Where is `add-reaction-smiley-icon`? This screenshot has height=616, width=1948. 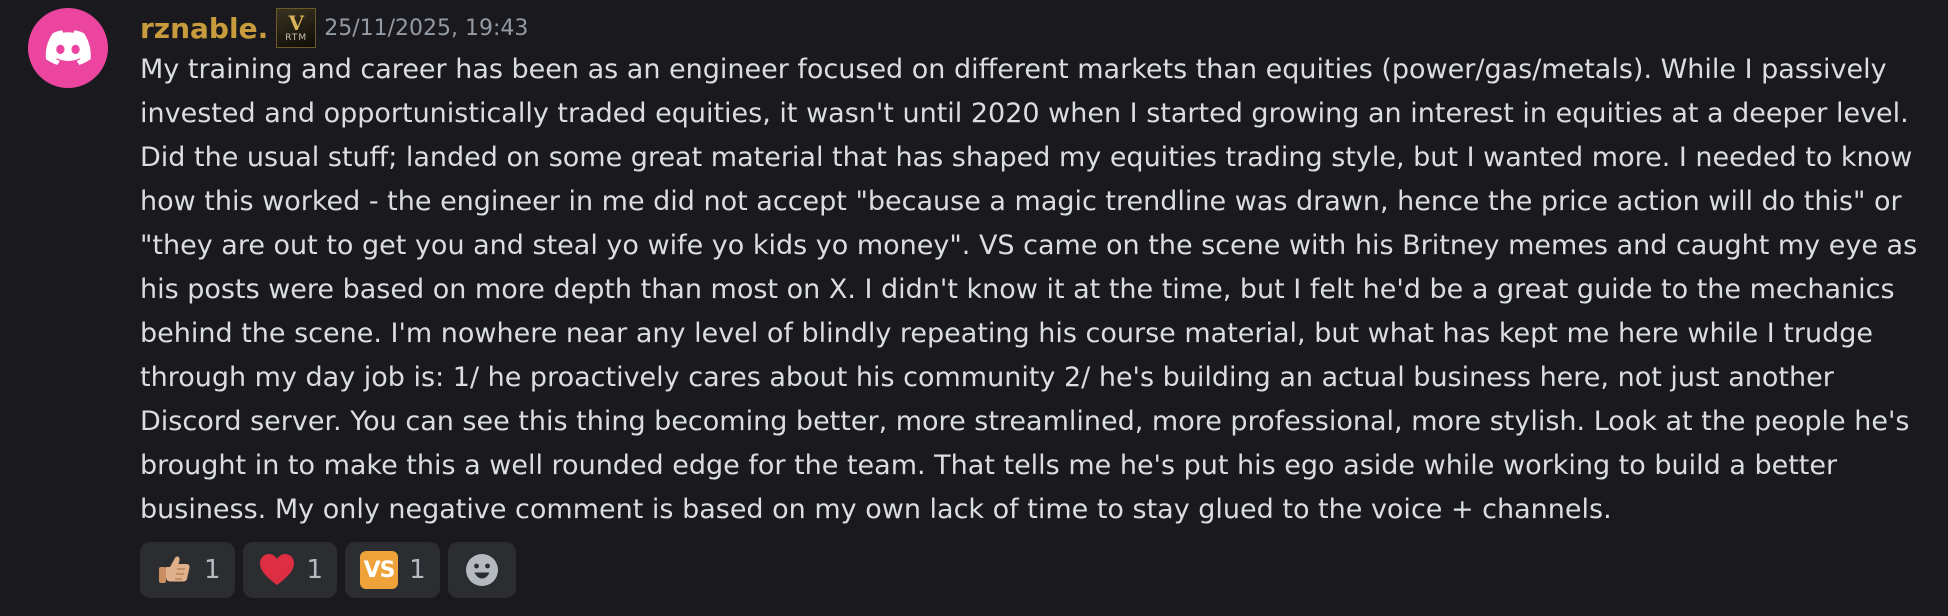
add-reaction-smiley-icon is located at coordinates (481, 570).